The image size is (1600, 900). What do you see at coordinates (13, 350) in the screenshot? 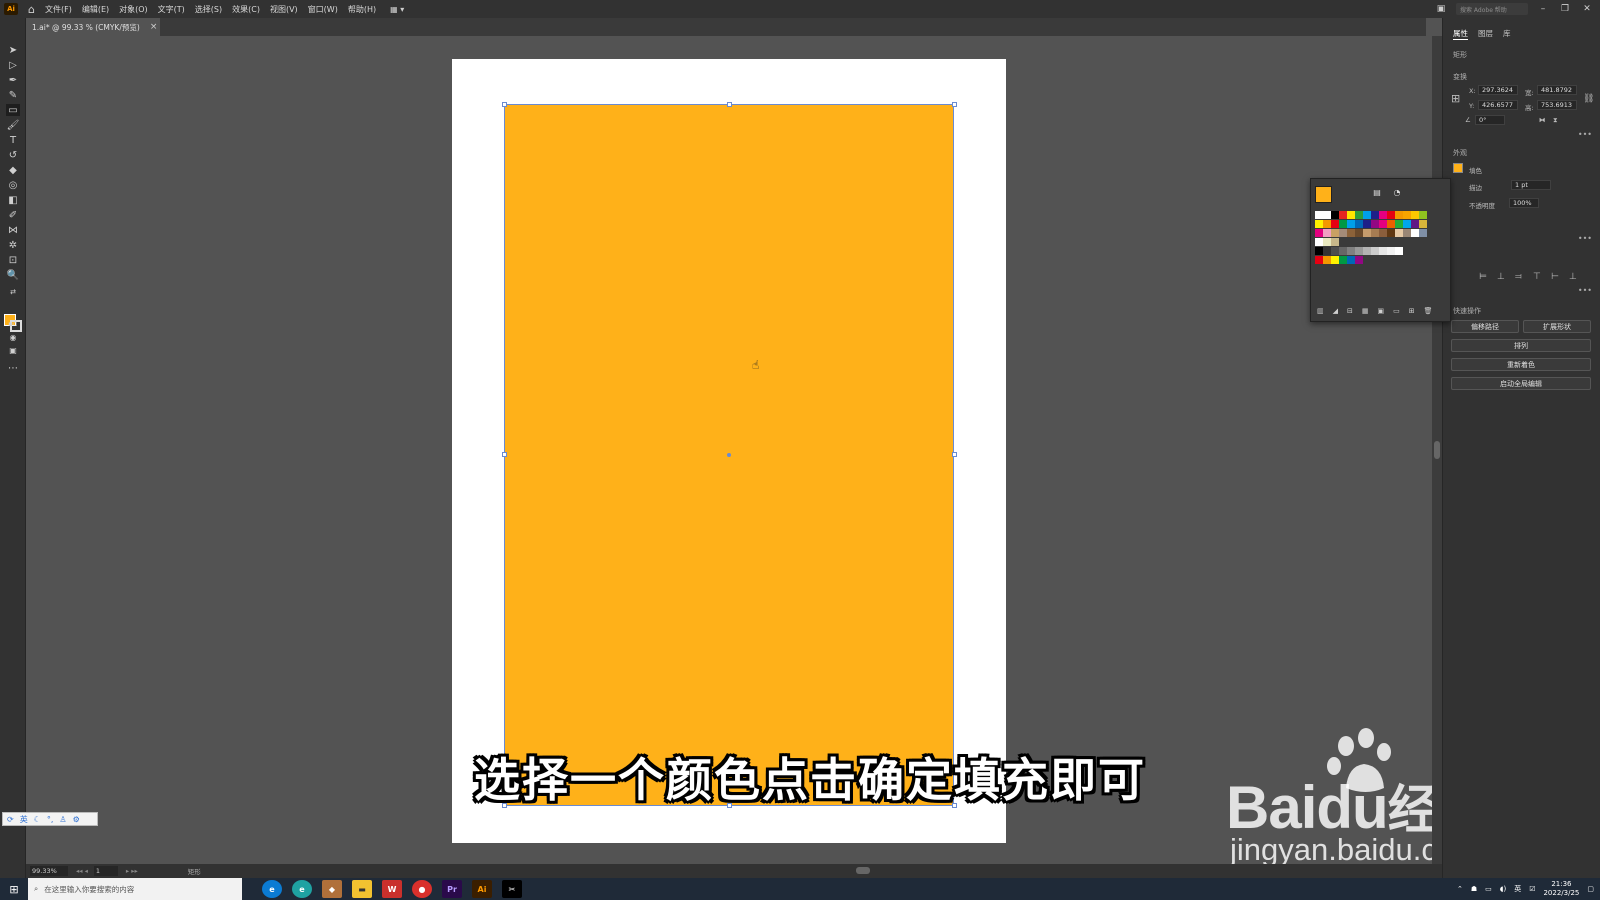
I see `screen-mode-icon: ▣` at bounding box center [13, 350].